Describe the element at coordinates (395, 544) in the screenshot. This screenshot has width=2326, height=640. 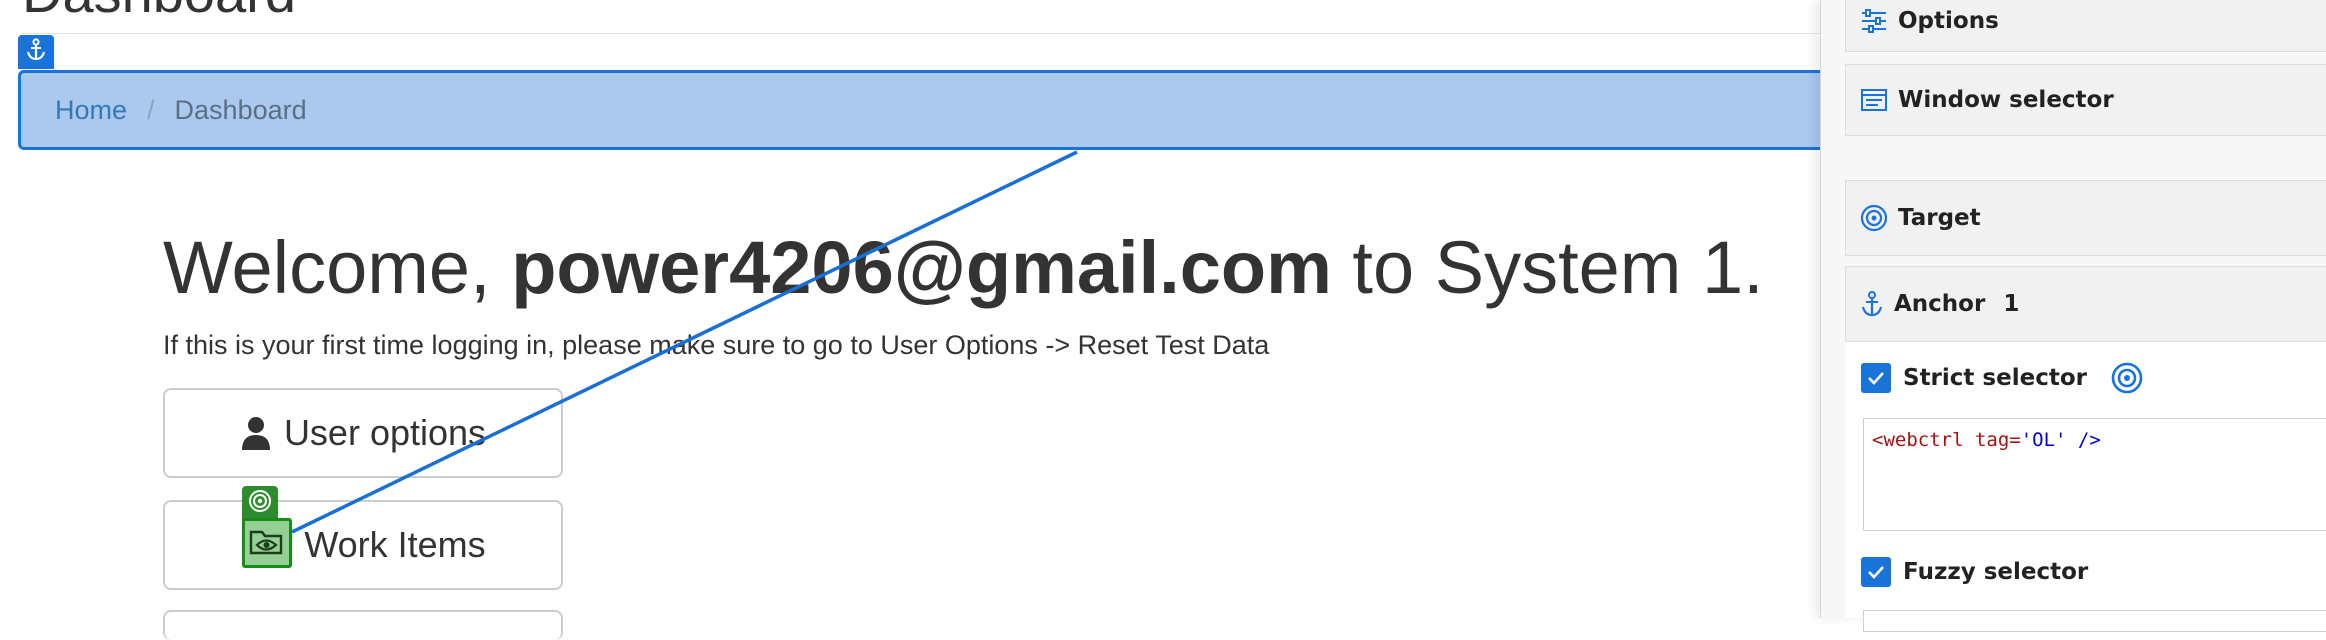
I see `work-items-label: Work Items` at that location.